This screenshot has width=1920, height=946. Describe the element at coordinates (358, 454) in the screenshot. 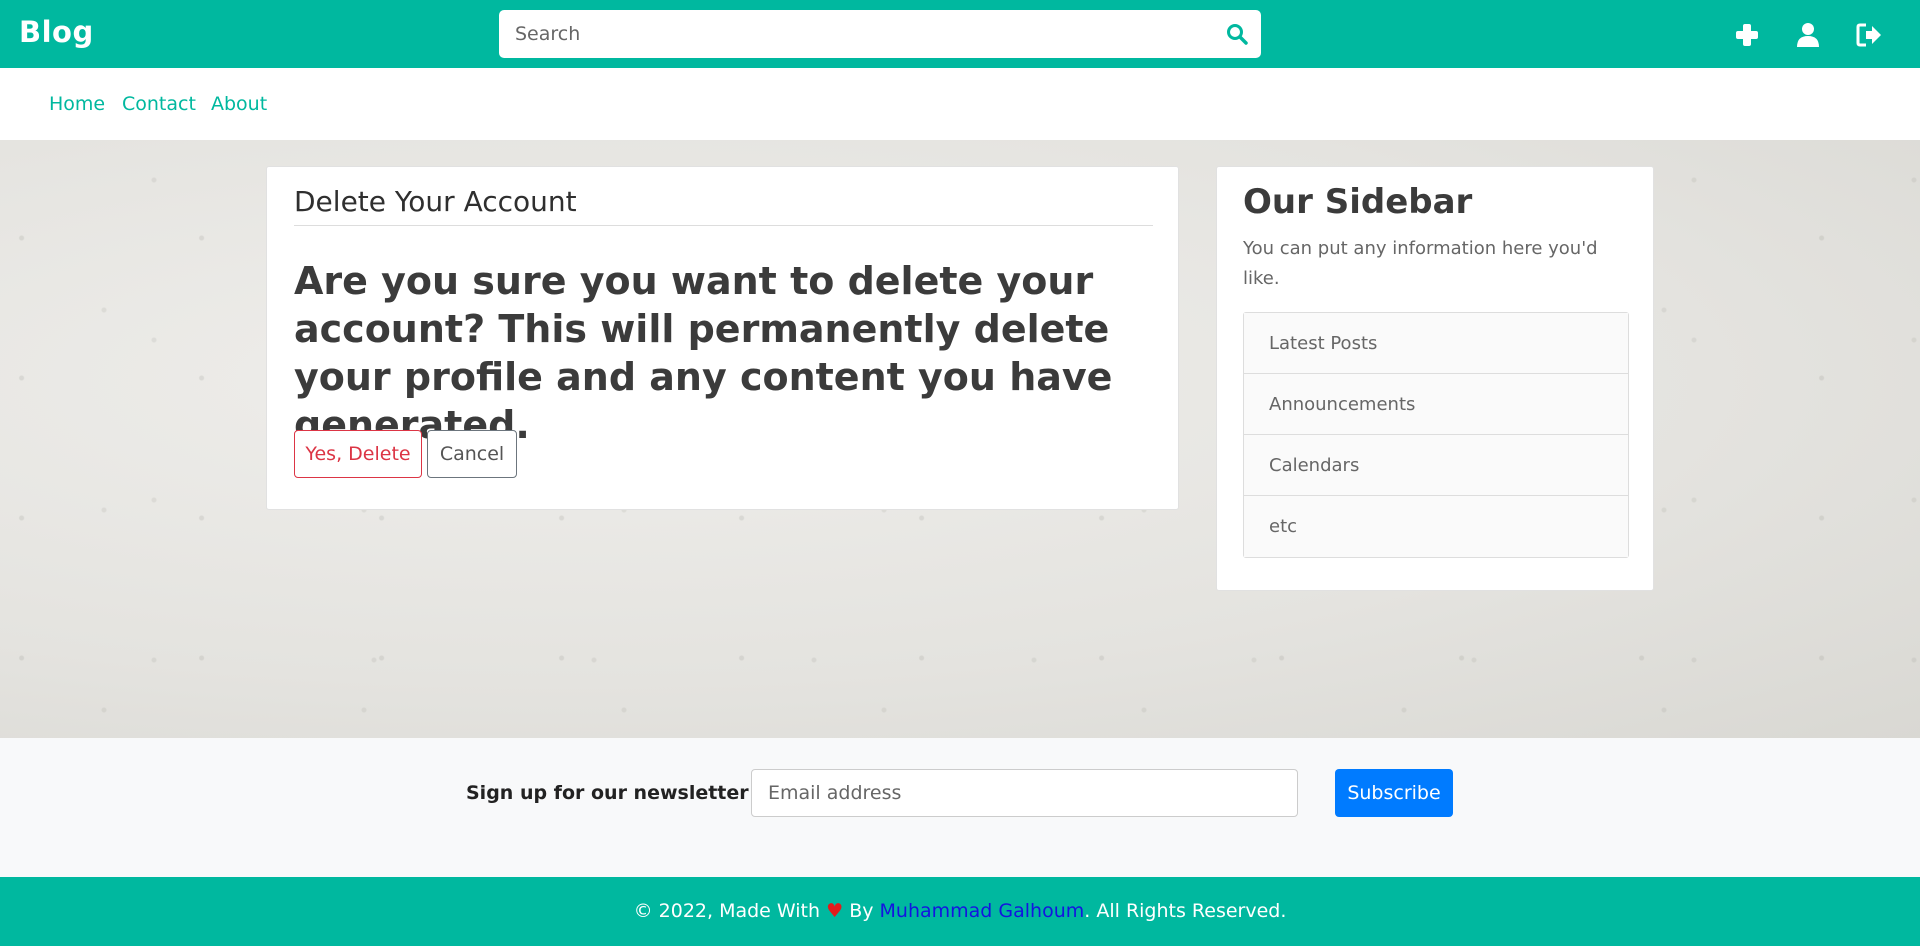

I see `confirm-delete-button: Yes, Delete` at that location.